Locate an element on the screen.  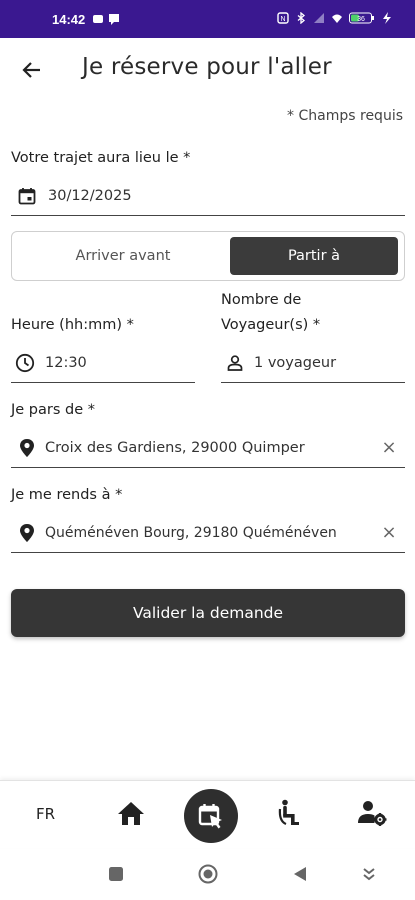
system-navigation-bar is located at coordinates (207, 874).